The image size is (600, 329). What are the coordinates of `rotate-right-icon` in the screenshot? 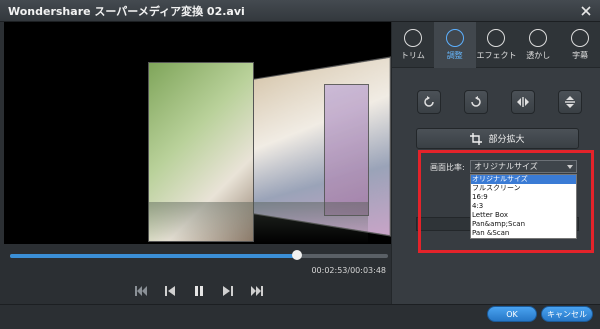 It's located at (476, 101).